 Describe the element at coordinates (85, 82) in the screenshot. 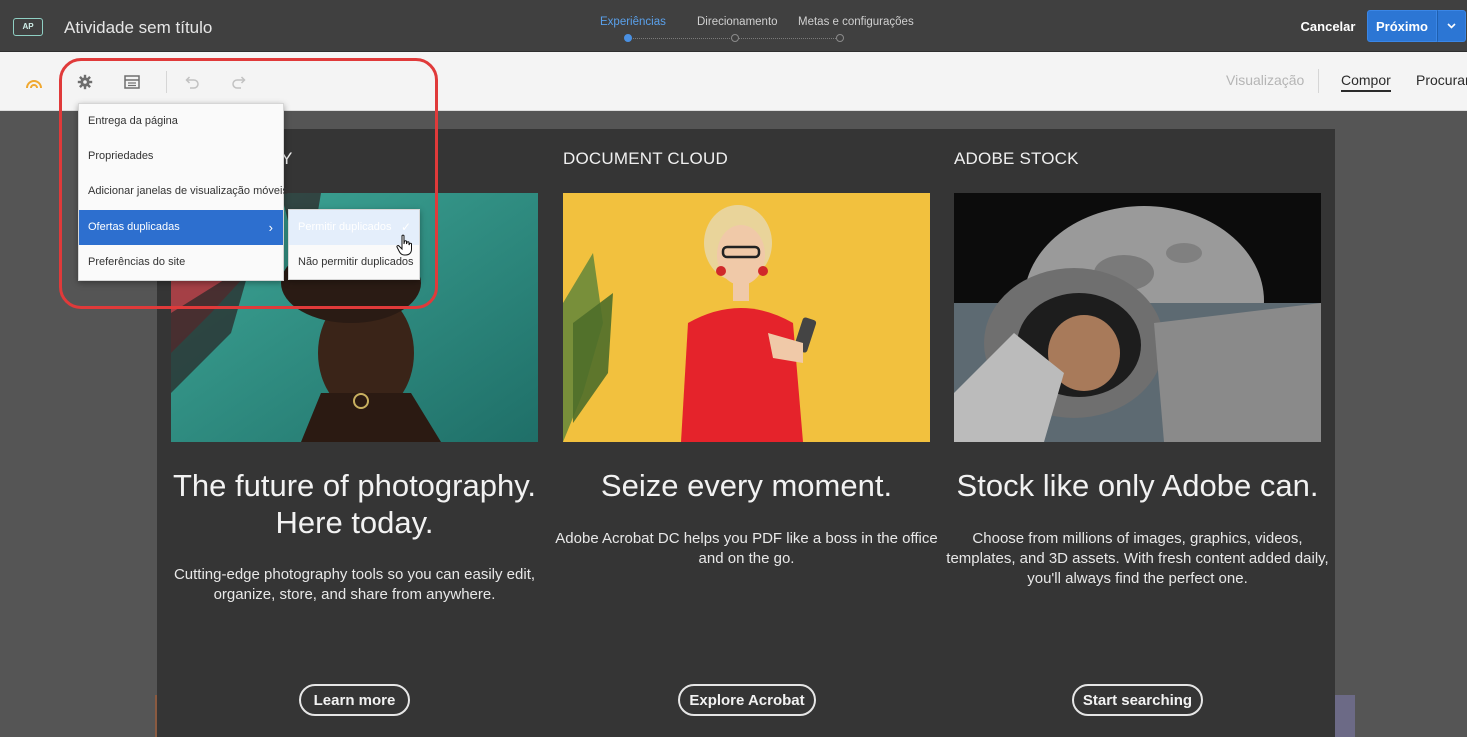

I see `gear-icon` at that location.